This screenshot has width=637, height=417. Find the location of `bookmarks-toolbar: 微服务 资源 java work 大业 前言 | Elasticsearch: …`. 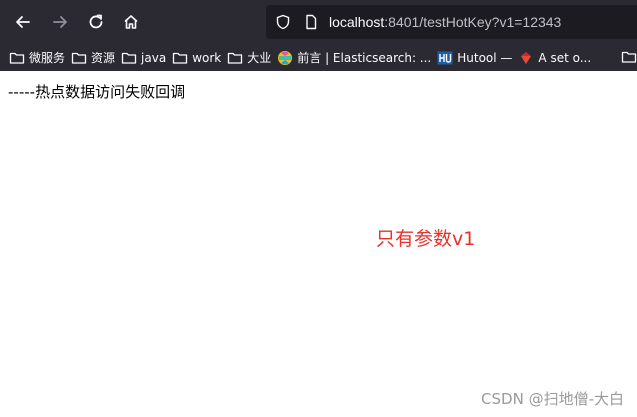

bookmarks-toolbar: 微服务 资源 java work 大业 前言 | Elasticsearch: … is located at coordinates (318, 57).